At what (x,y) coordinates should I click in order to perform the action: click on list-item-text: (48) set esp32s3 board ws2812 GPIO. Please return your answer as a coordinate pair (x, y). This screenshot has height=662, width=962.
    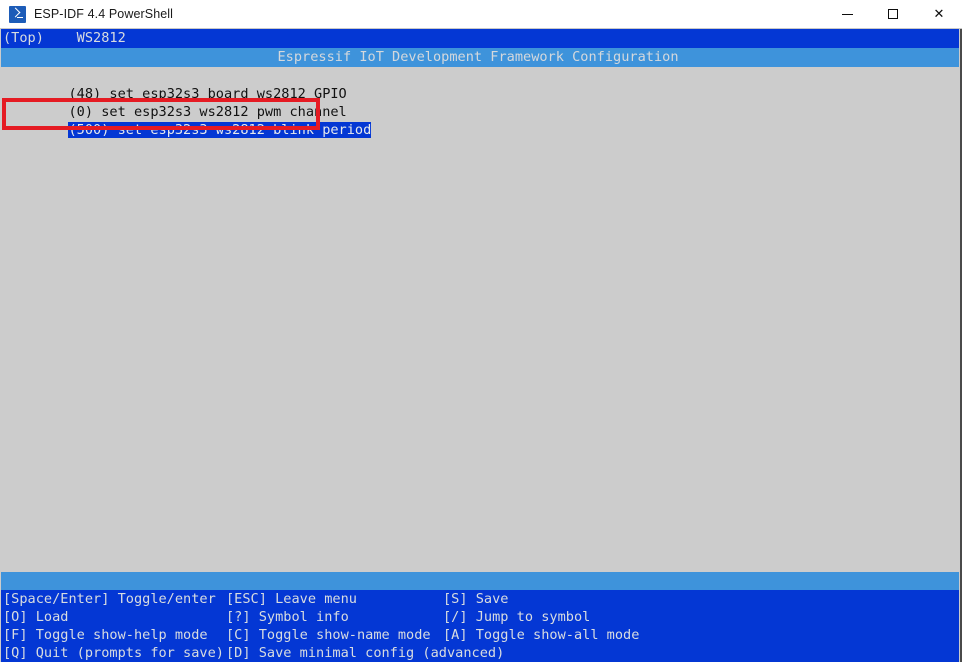
    Looking at the image, I should click on (207, 94).